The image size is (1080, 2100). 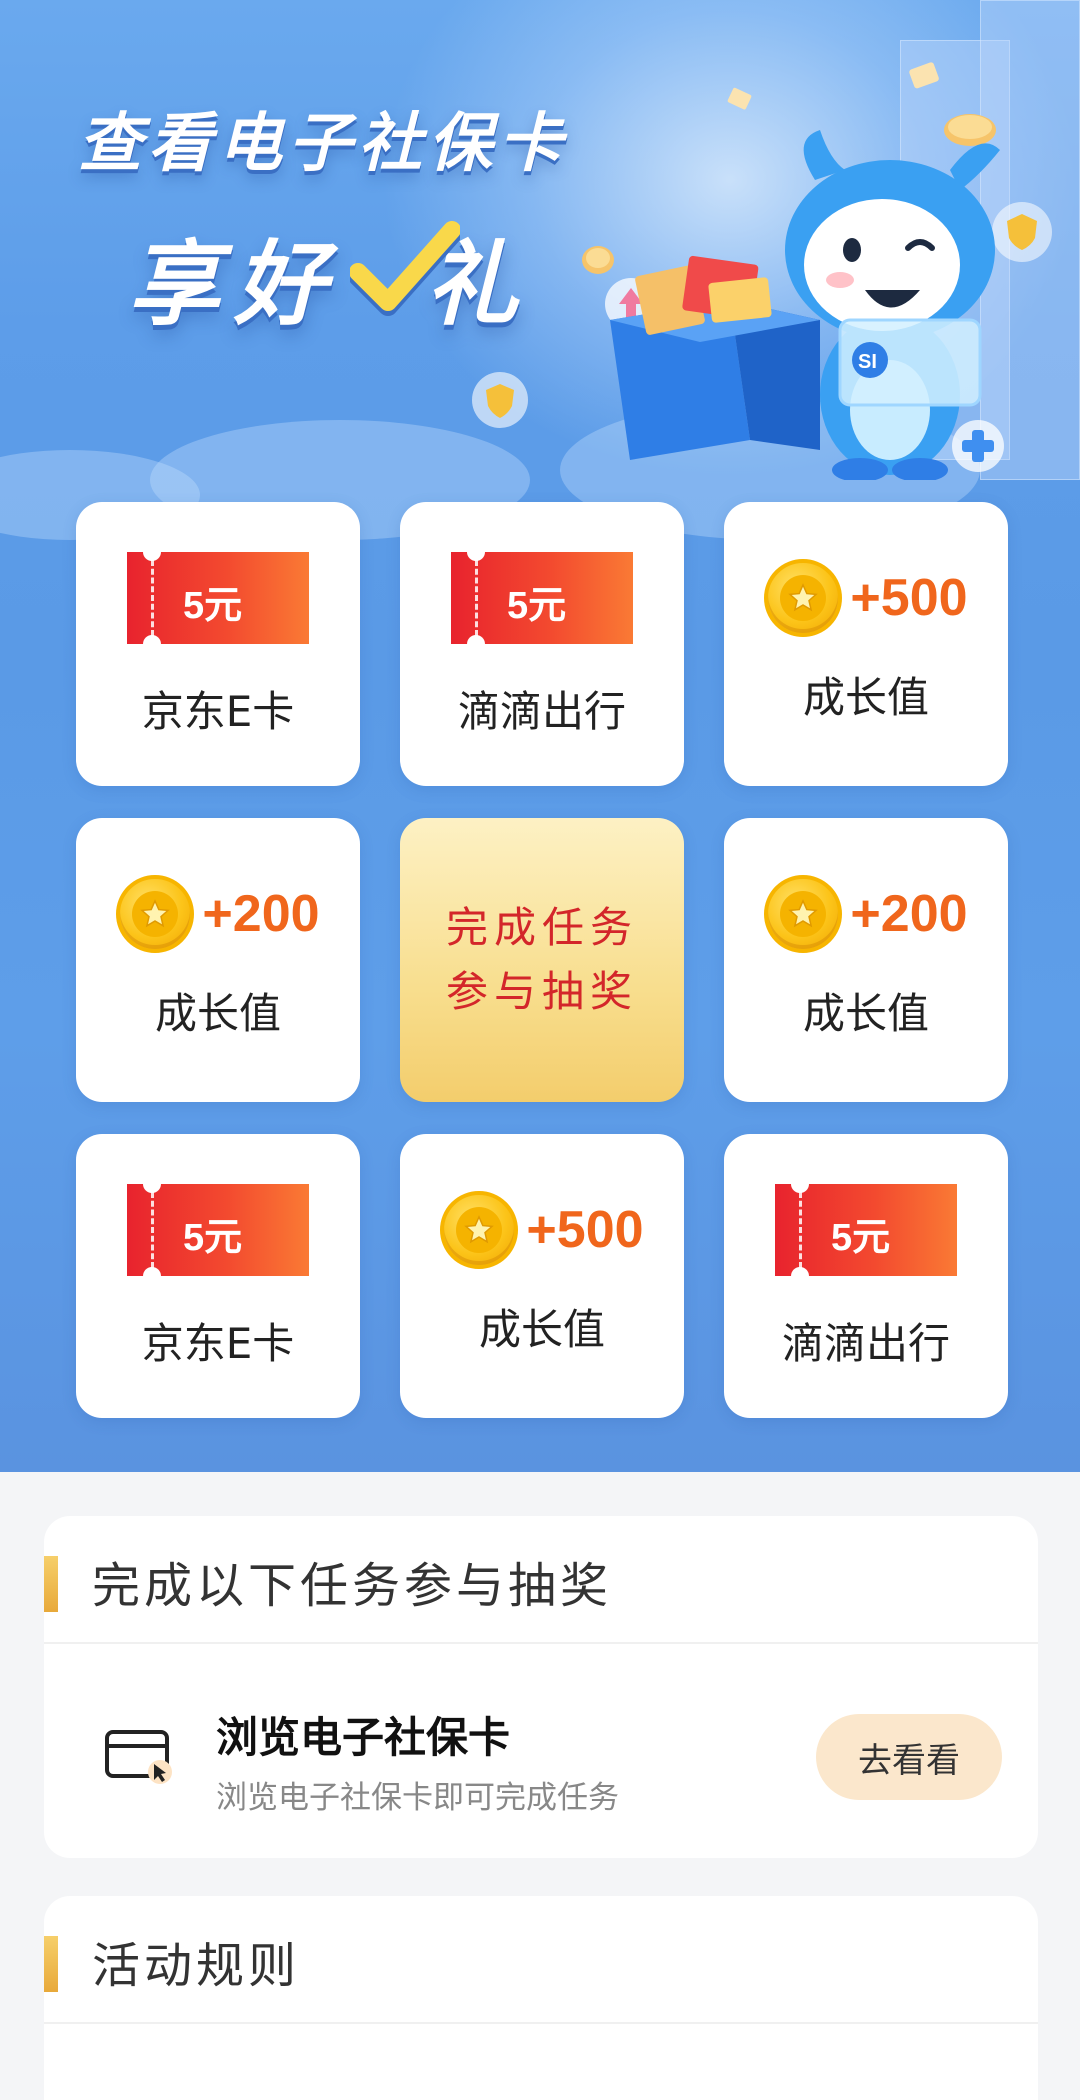 I want to click on task-panel-header: 完成以下任务参与抽奖, so click(x=541, y=1580).